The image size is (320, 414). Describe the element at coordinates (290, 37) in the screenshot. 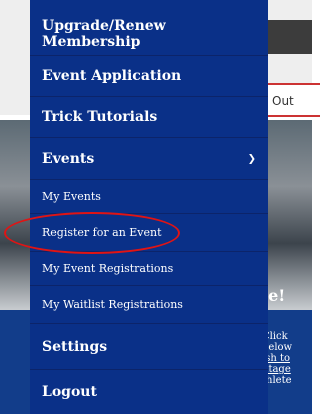

I see `background-search-box` at that location.